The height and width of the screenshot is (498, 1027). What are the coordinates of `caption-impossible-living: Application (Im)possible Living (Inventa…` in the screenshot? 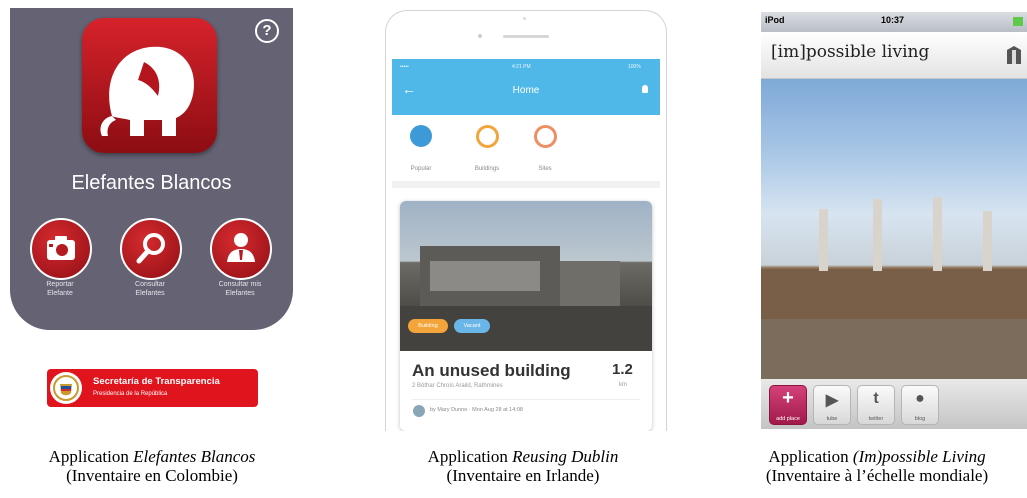 It's located at (877, 466).